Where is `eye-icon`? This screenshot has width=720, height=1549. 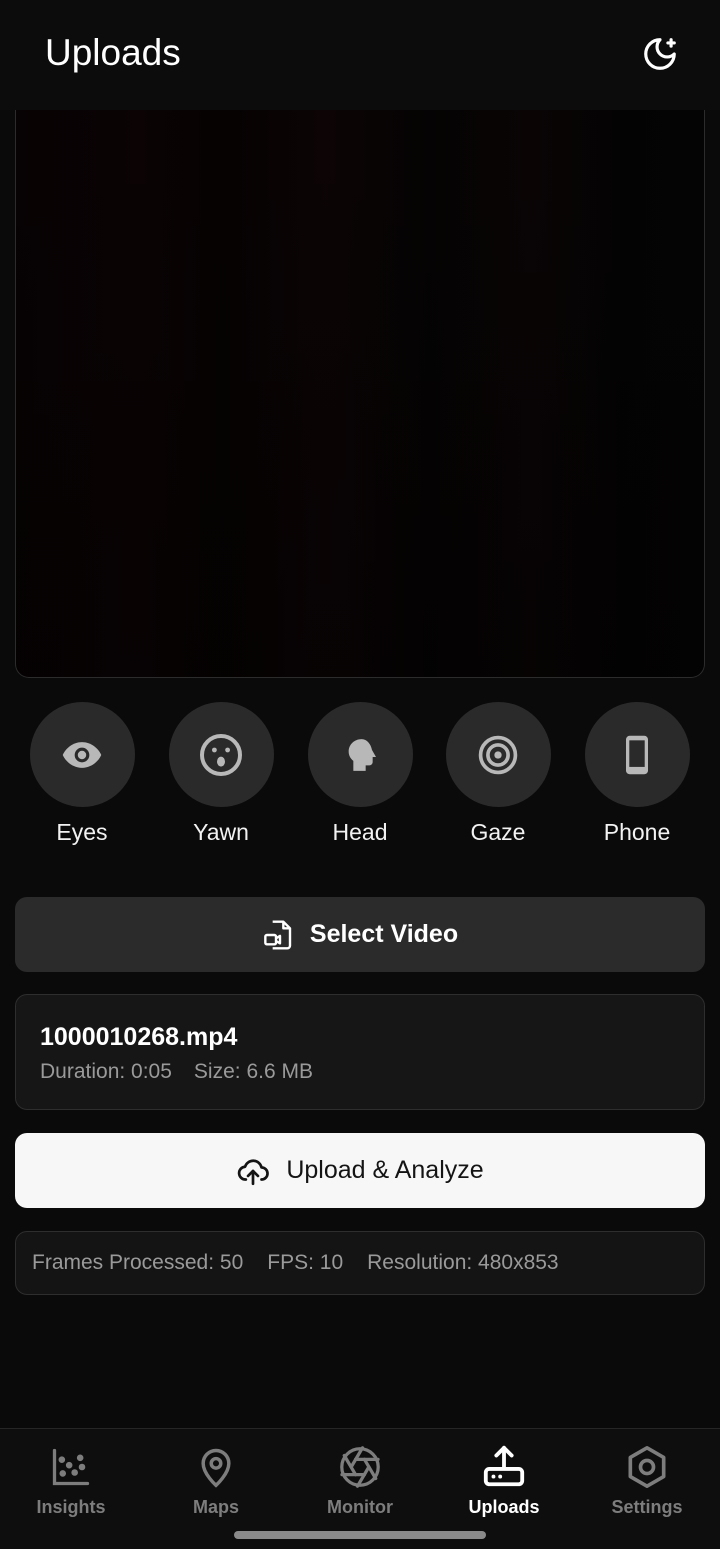 eye-icon is located at coordinates (82, 754).